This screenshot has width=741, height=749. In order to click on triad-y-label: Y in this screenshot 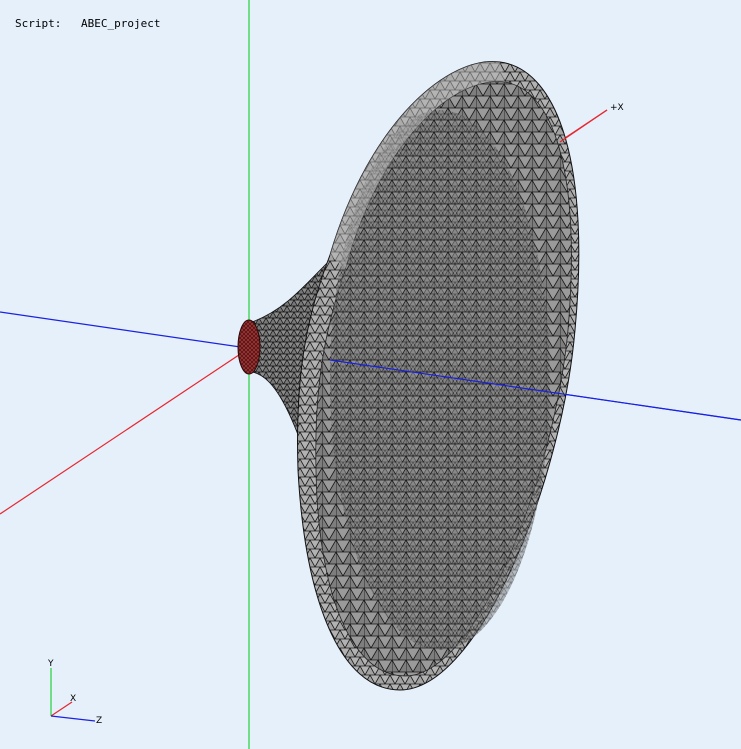, I will do `click(50, 664)`.